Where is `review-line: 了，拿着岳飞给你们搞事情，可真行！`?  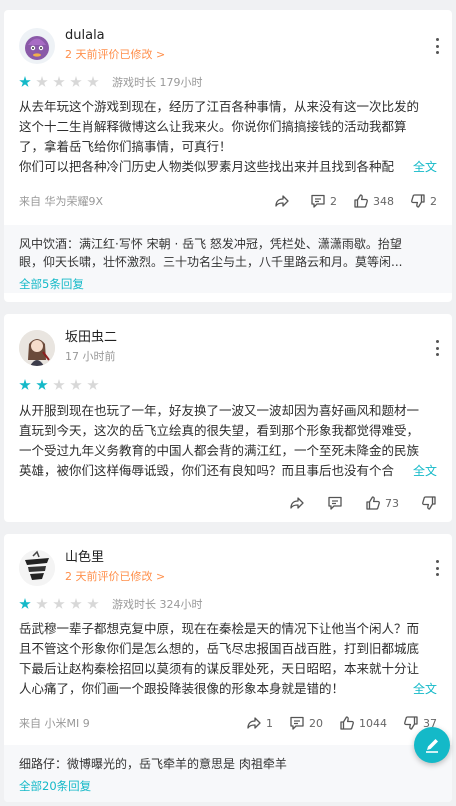
review-line: 了，拿着岳飞给你们搞事情，可真行！ is located at coordinates (125, 146).